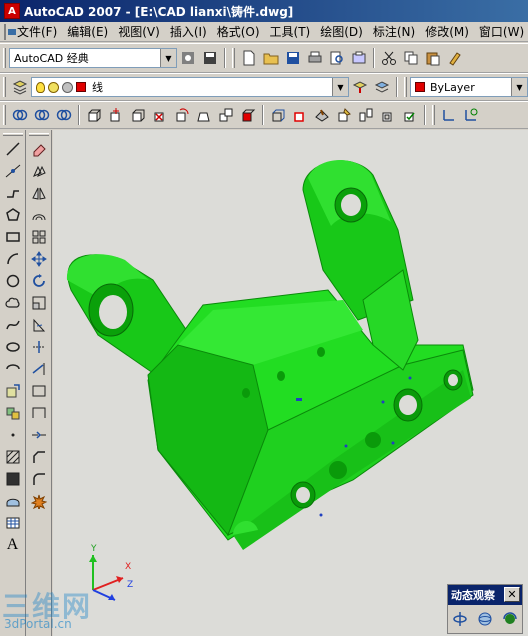 This screenshot has width=528, height=636. I want to click on fillet-icon, so click(39, 479).